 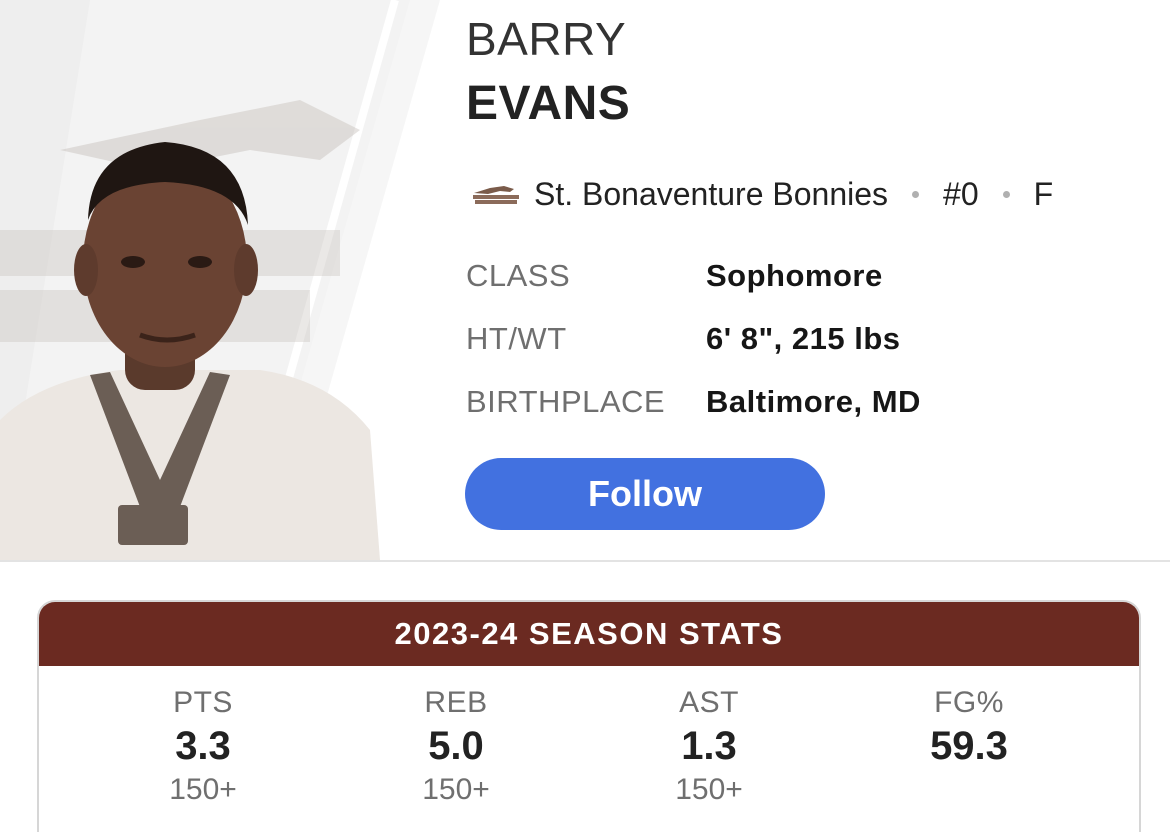 What do you see at coordinates (548, 103) in the screenshot?
I see `player-last-name: EVANS` at bounding box center [548, 103].